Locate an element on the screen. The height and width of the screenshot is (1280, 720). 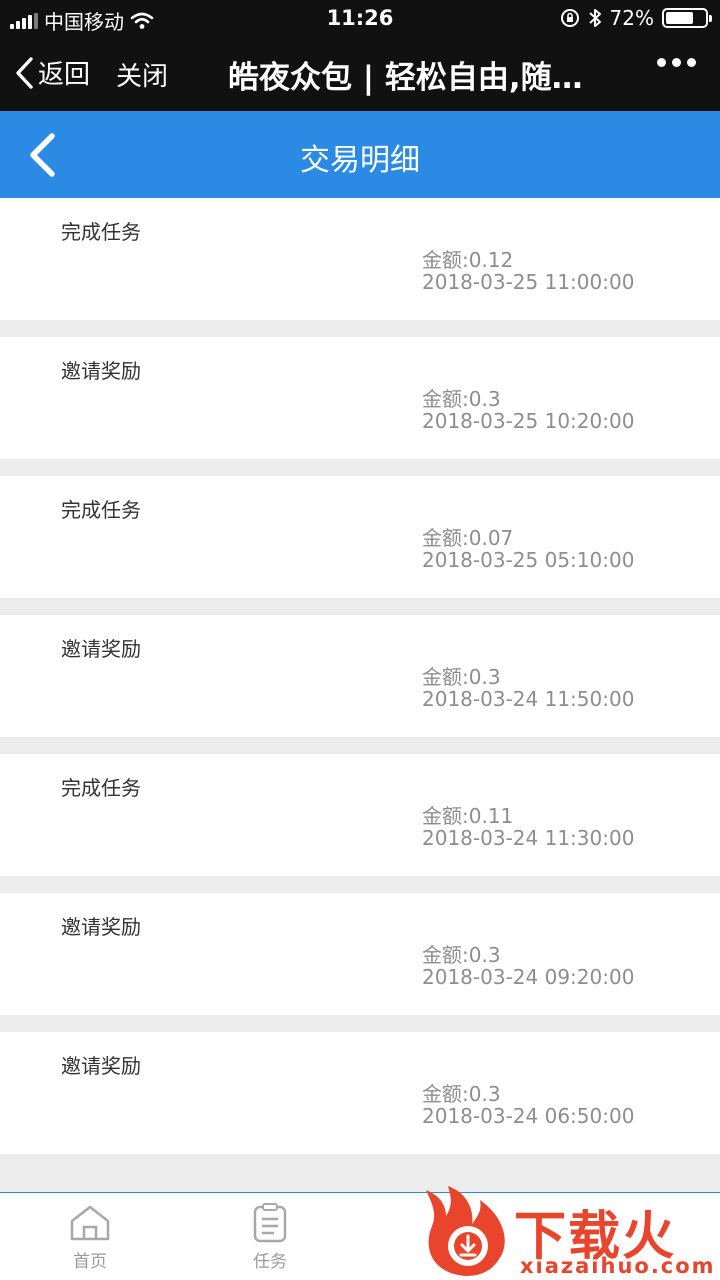
record-time: 2018-03-25 11:00:00 is located at coordinates (528, 282).